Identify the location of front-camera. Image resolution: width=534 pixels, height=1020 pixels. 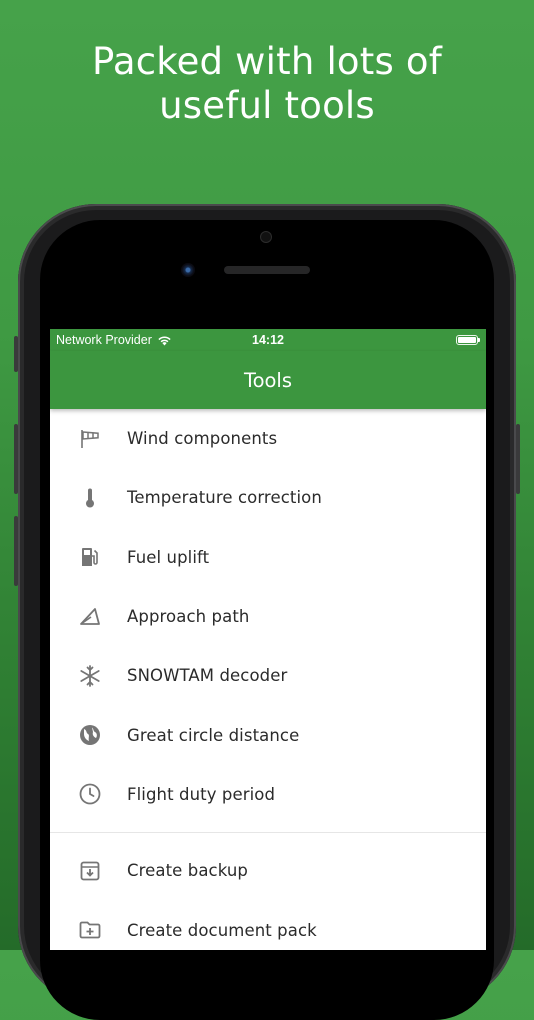
(188, 270).